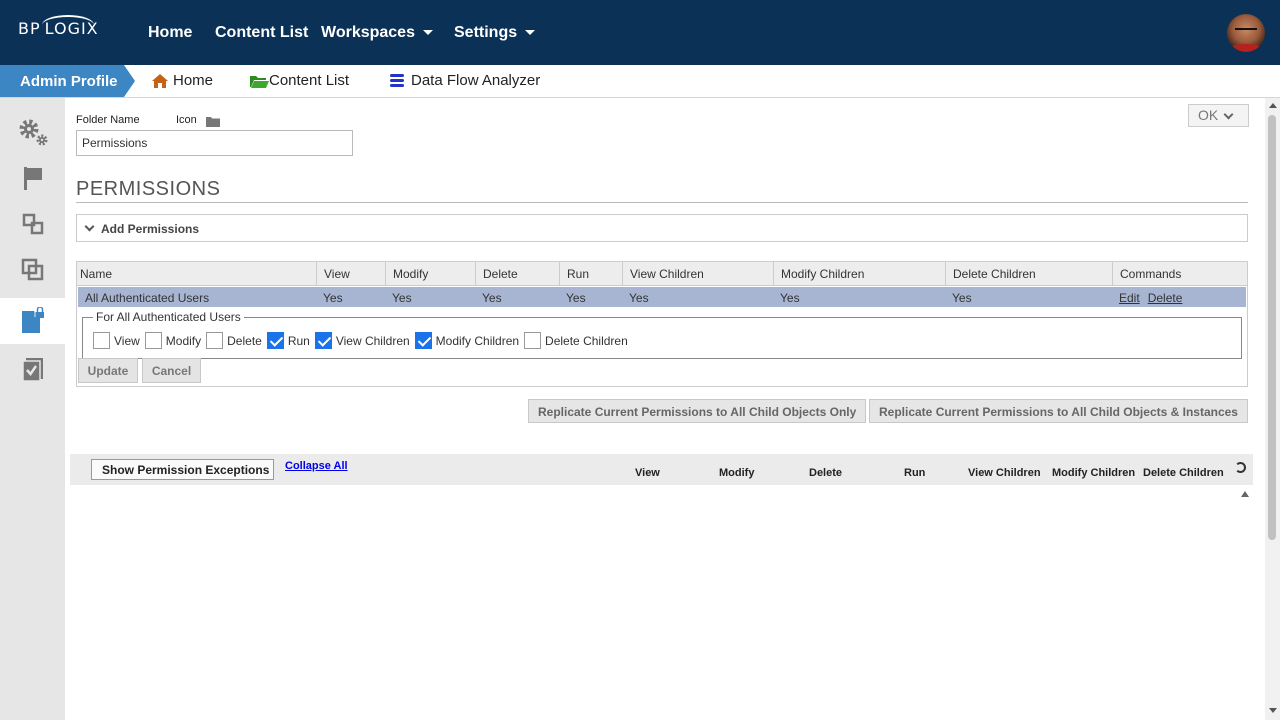 Image resolution: width=1280 pixels, height=720 pixels. Describe the element at coordinates (377, 33) in the screenshot. I see `nav-workspaces: Workspaces` at that location.